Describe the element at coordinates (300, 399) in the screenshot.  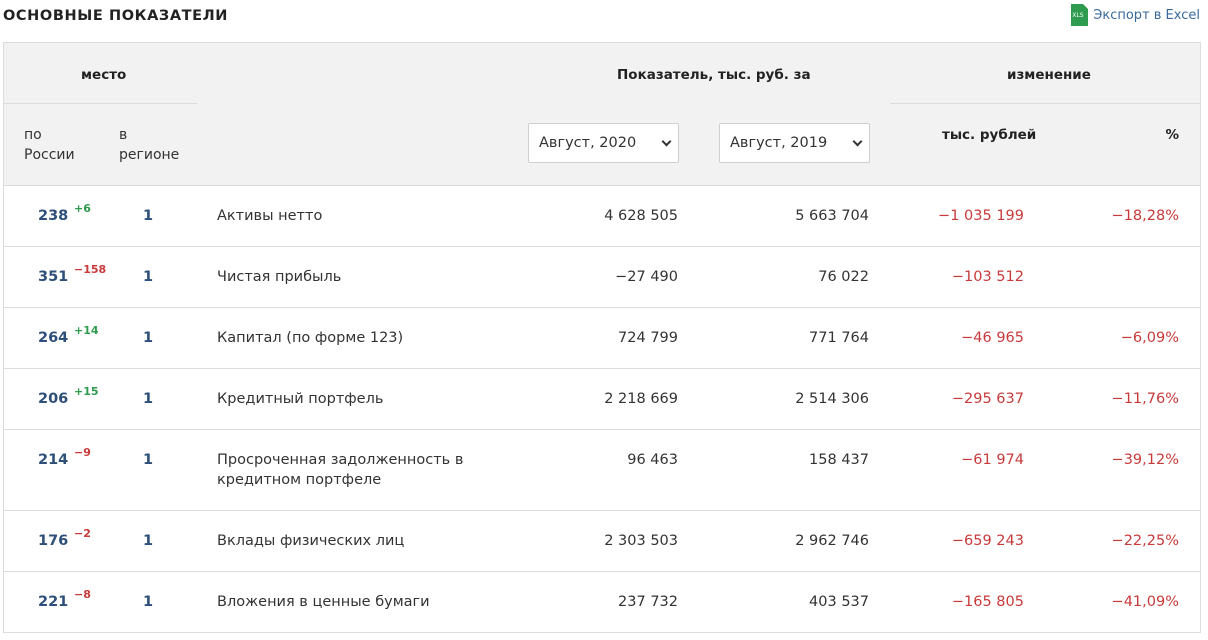
I see `indicator-name: Кредитный портфель` at that location.